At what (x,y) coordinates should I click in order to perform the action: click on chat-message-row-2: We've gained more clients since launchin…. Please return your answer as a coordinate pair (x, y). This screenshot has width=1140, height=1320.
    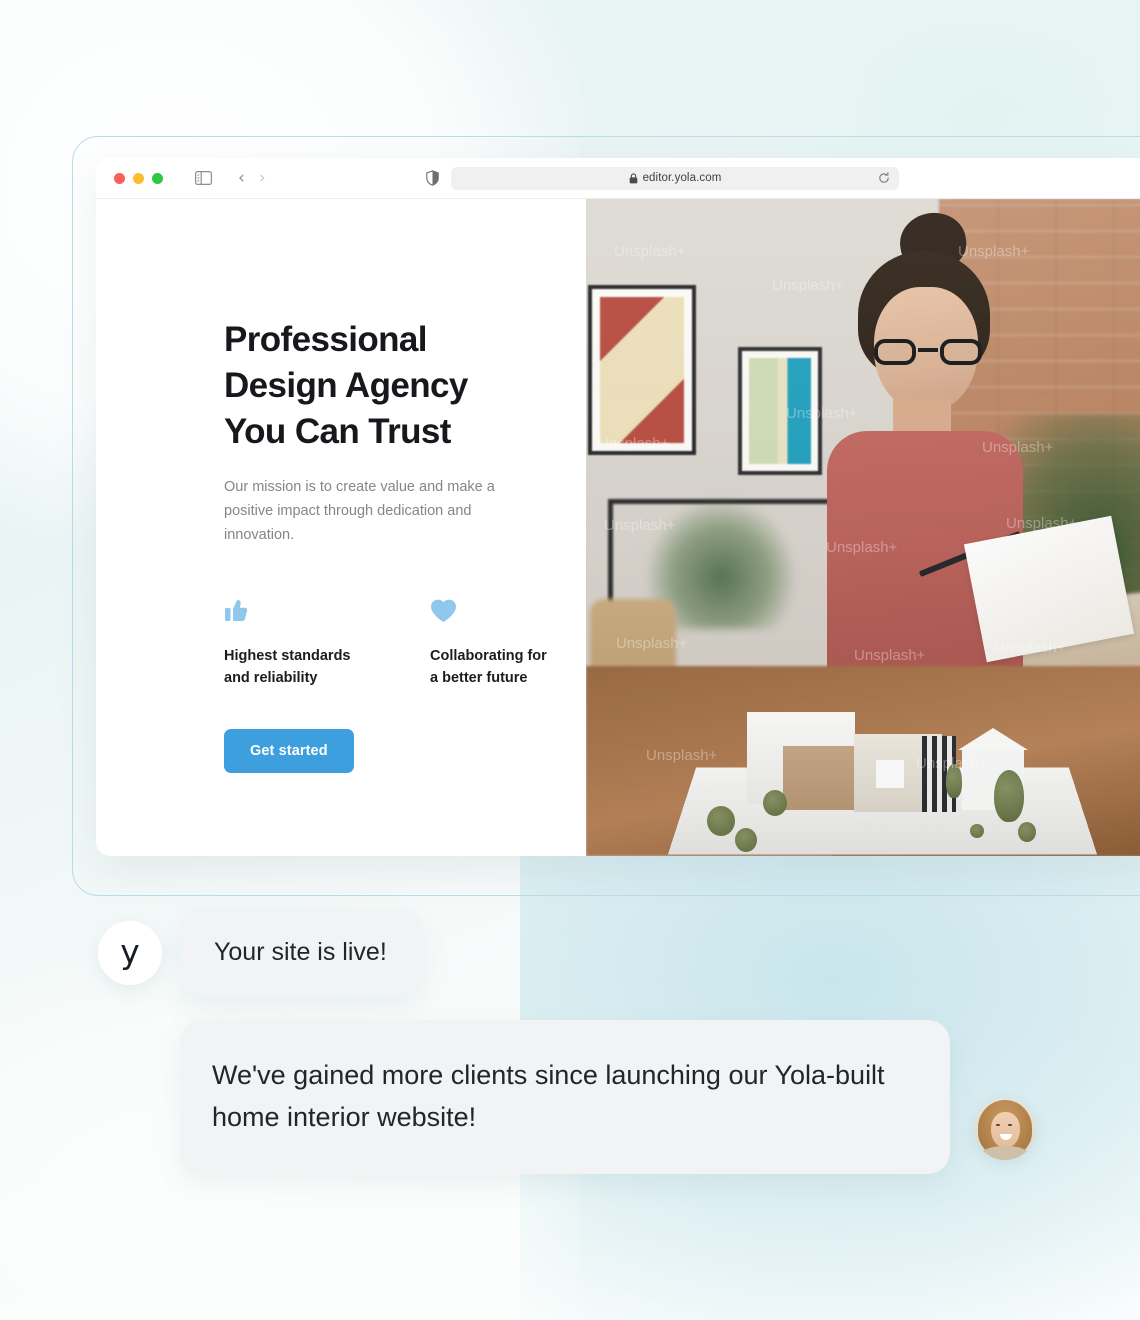
    Looking at the image, I should click on (640, 1097).